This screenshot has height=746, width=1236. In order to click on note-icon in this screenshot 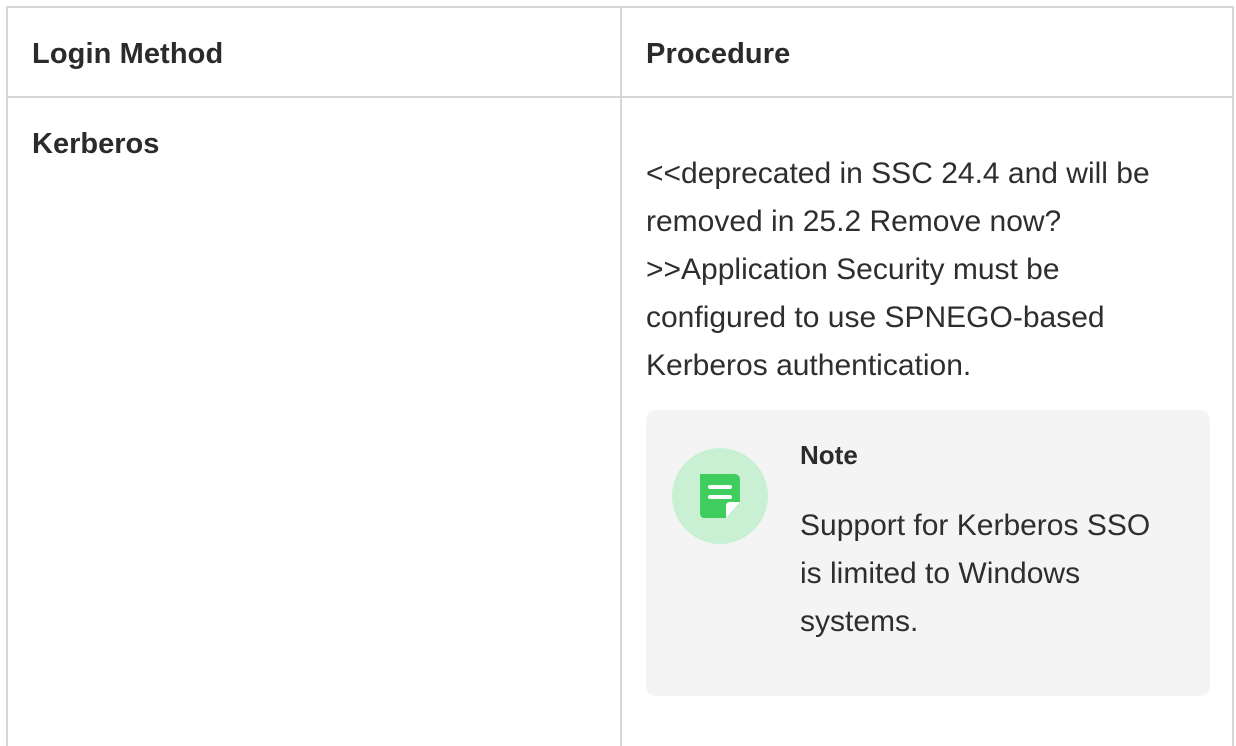, I will do `click(720, 496)`.